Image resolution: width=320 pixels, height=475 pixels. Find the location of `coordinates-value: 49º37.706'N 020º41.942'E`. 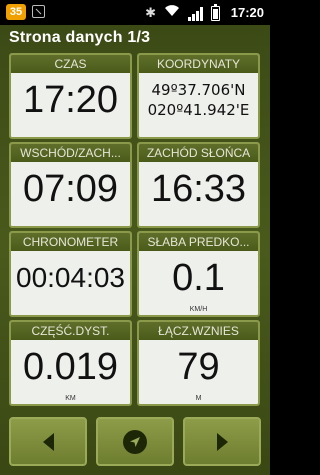

coordinates-value: 49º37.706'N 020º41.942'E is located at coordinates (198, 100).